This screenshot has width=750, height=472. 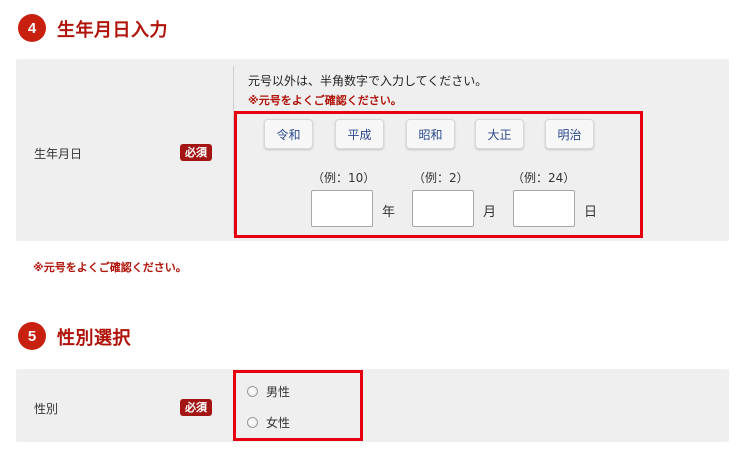 I want to click on radio-label-male: 男性, so click(x=278, y=392).